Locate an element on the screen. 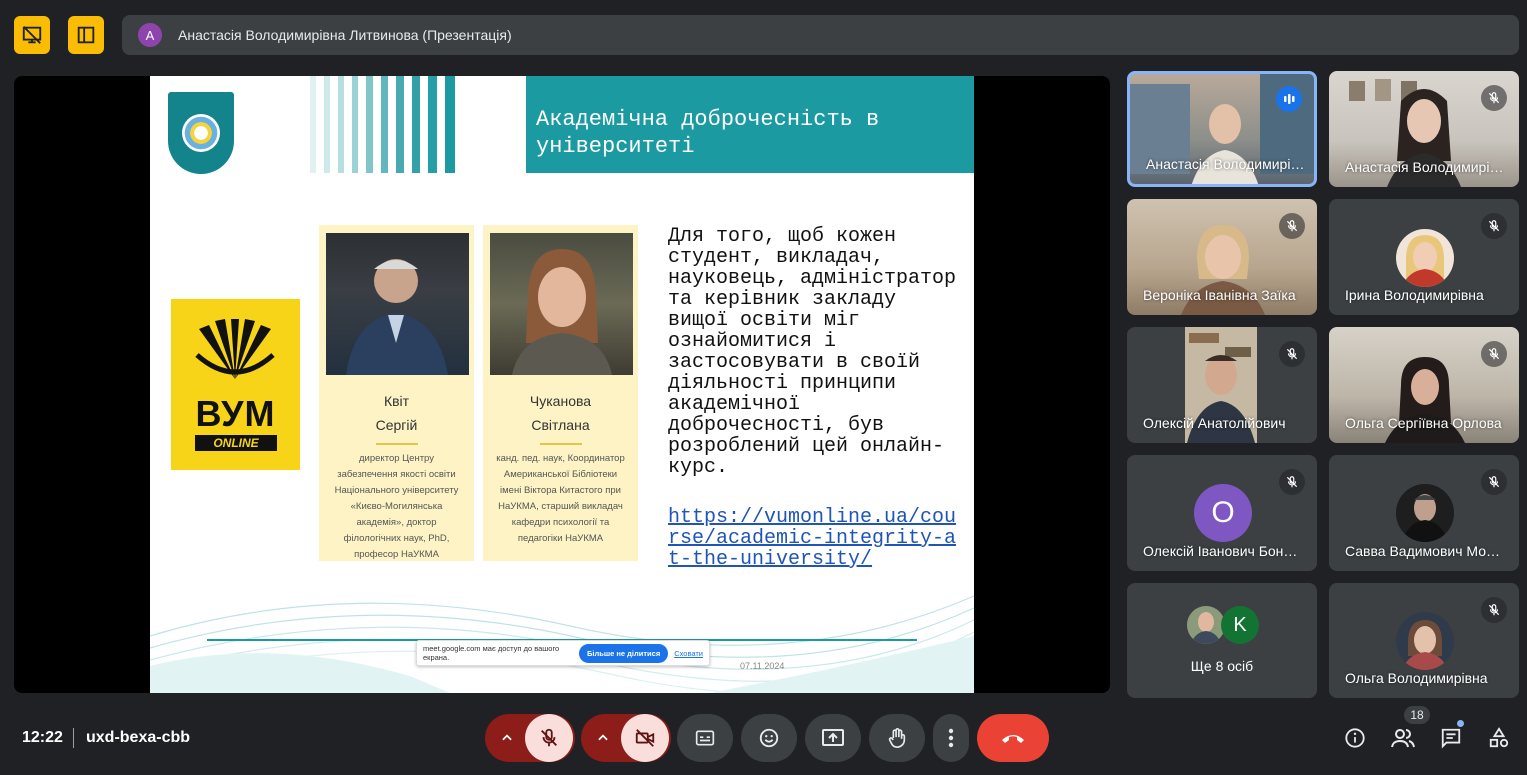 The height and width of the screenshot is (775, 1527). stop-sharing-button: Більше не ділитися is located at coordinates (624, 653).